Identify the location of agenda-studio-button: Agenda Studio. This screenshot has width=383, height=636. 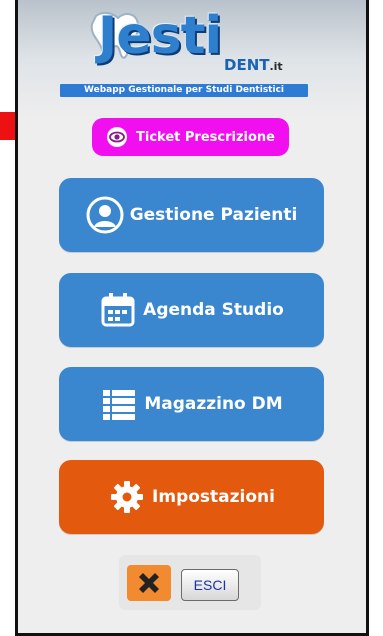
(191, 310).